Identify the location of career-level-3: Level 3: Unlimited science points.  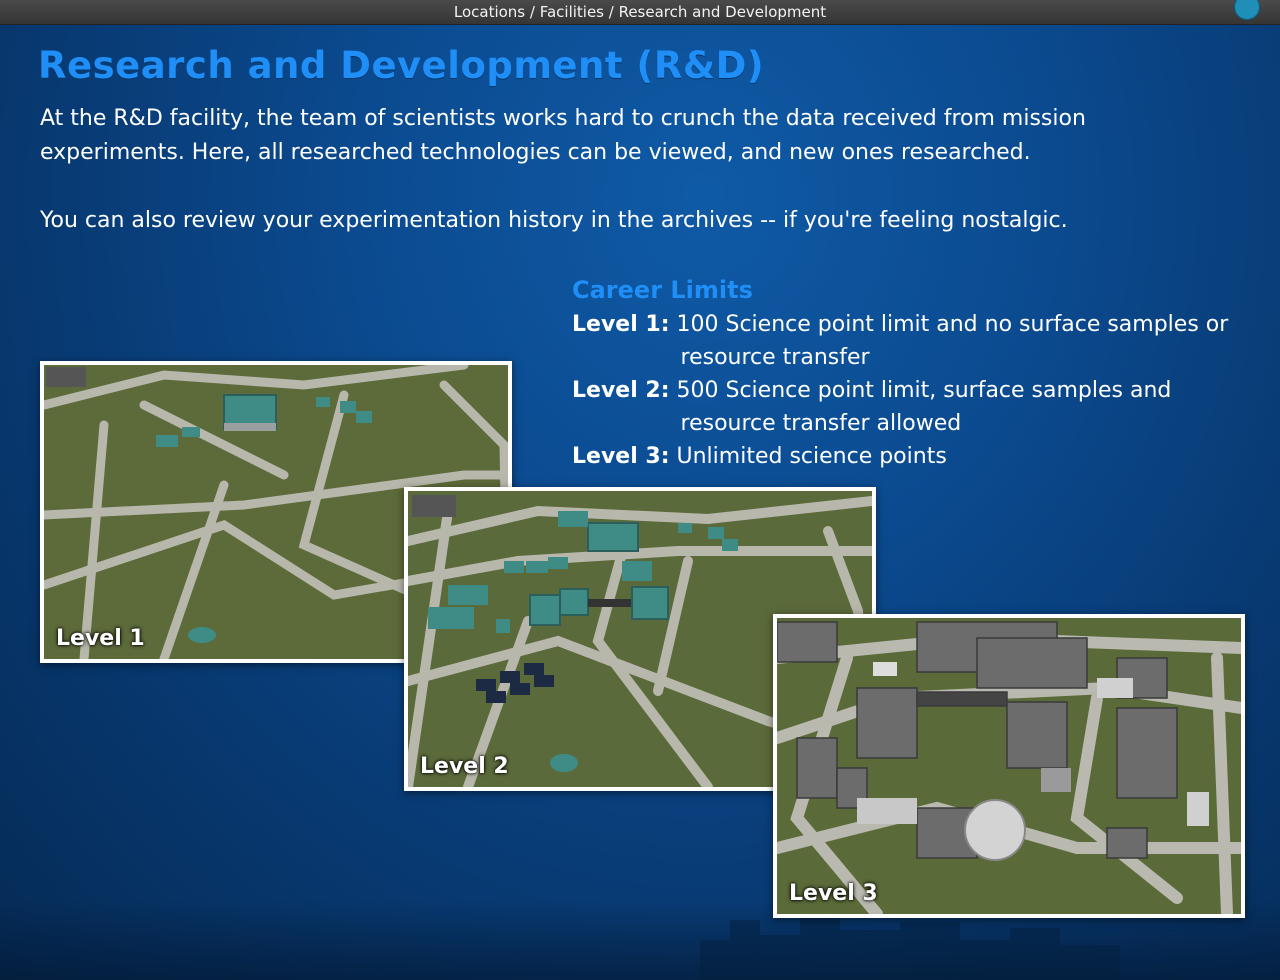
(922, 456).